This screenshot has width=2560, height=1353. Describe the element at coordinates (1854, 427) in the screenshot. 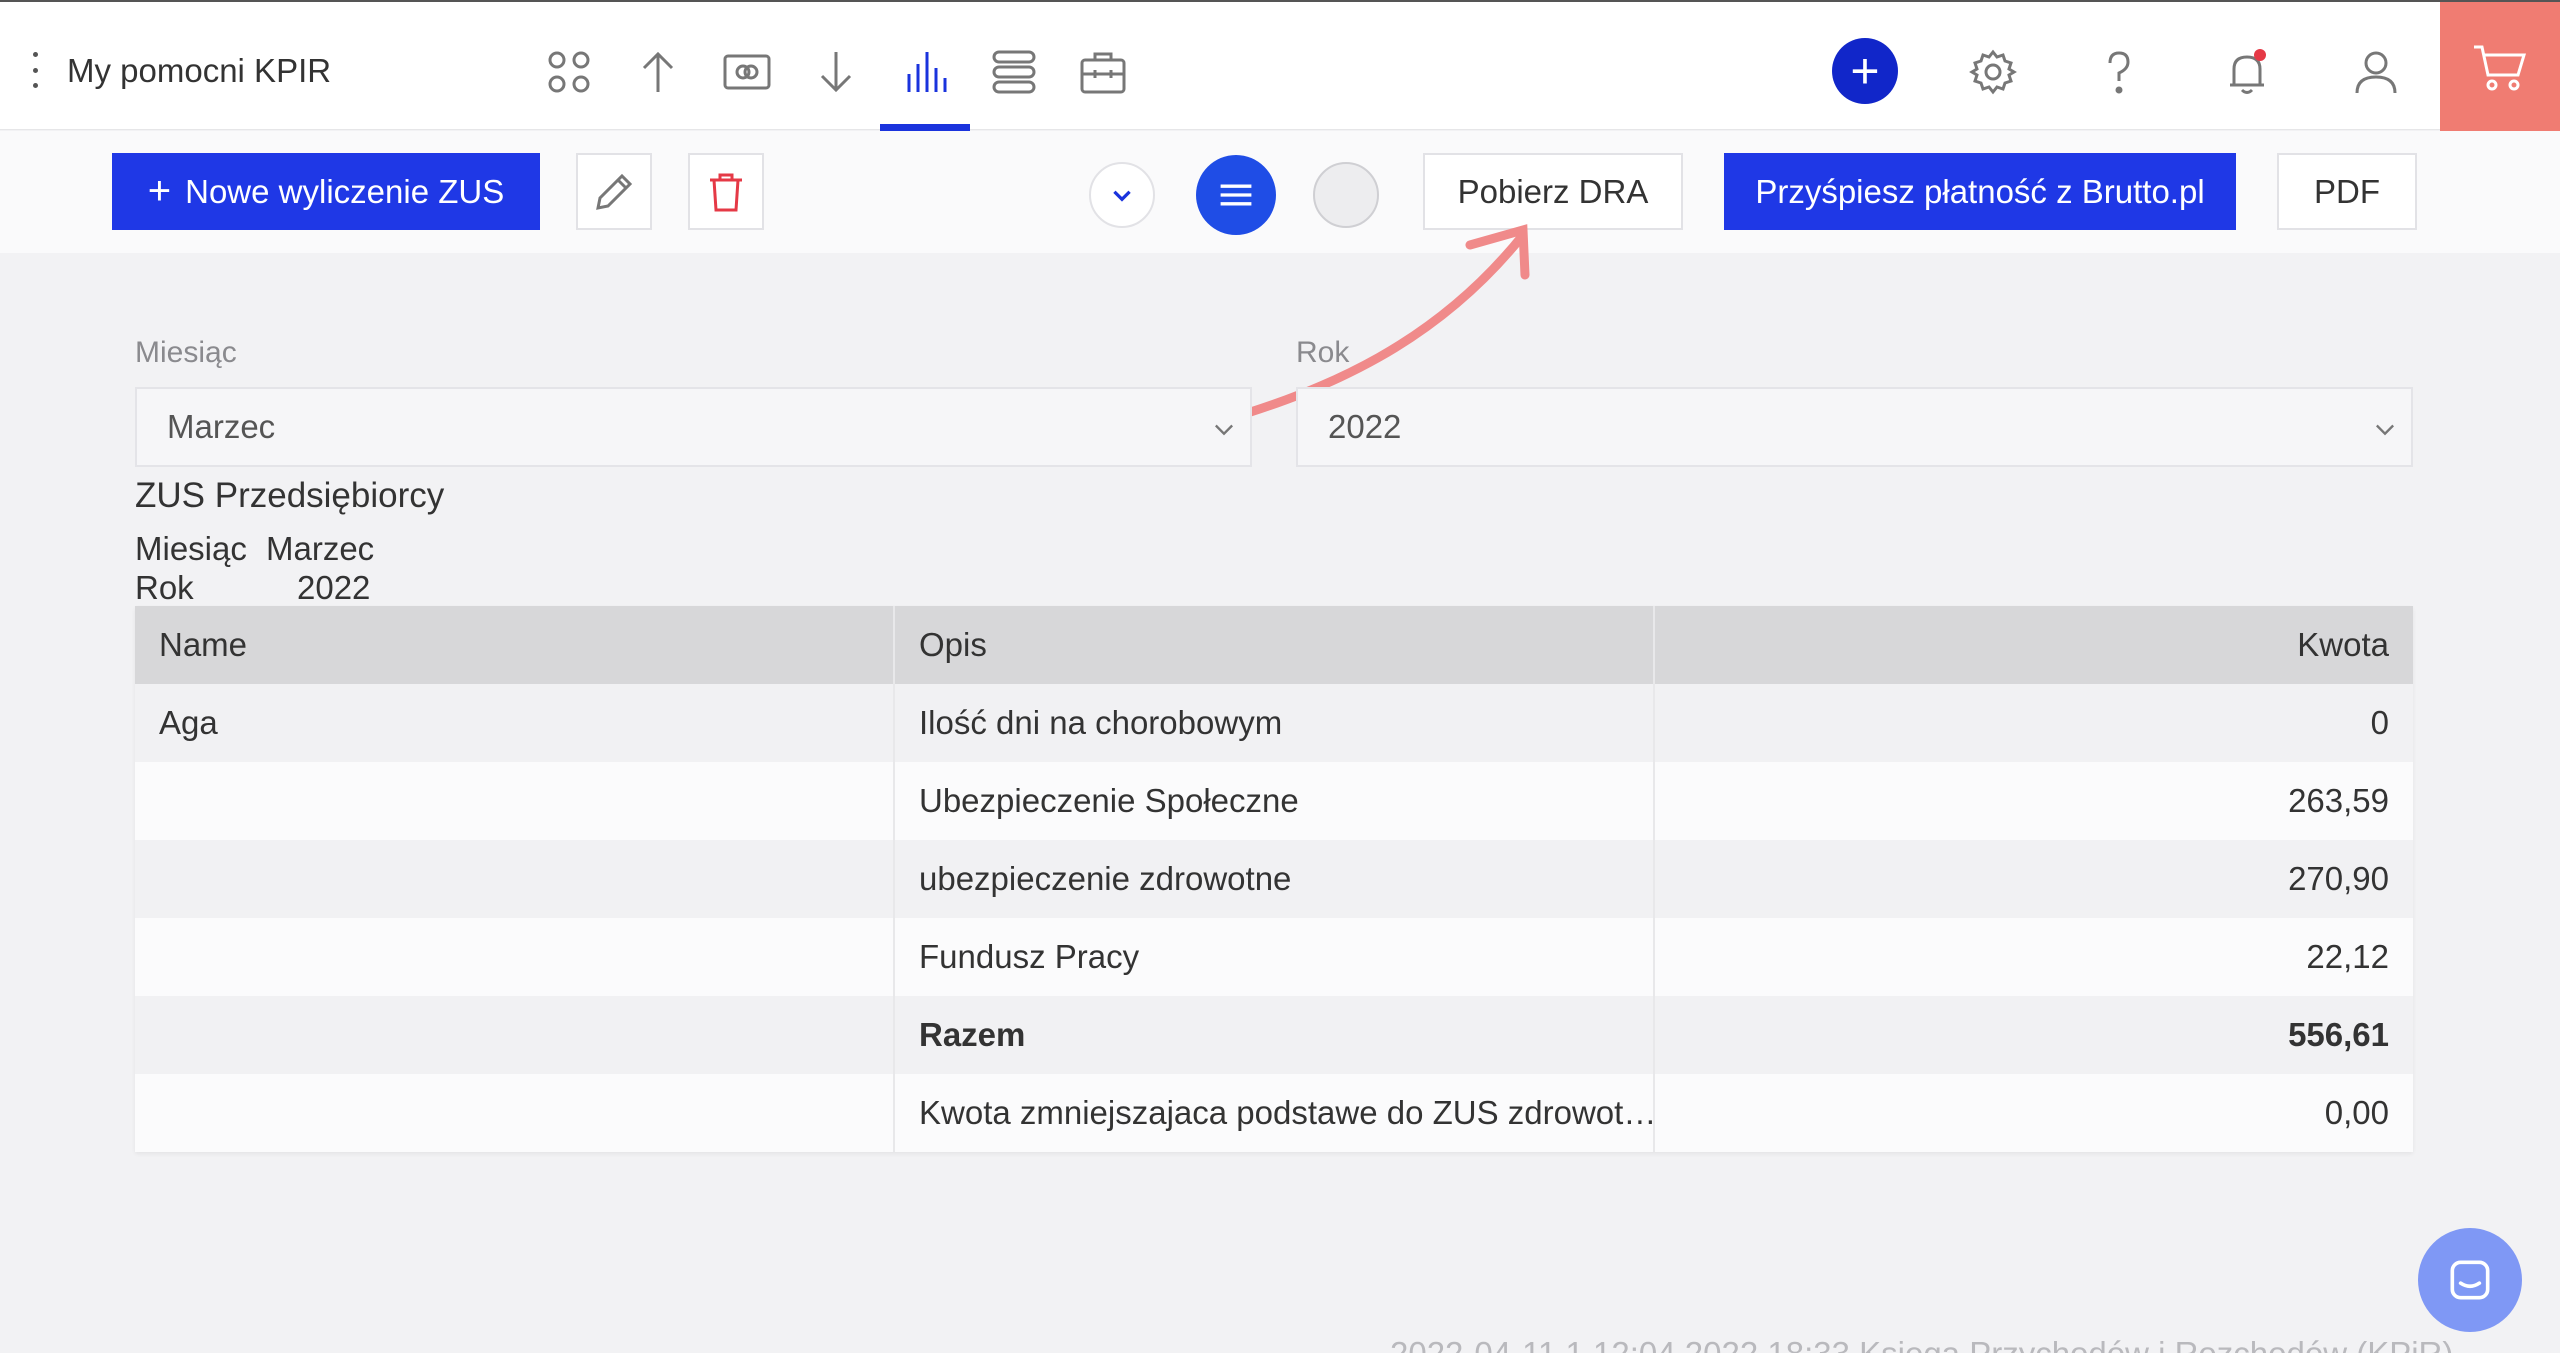

I see `year-select: 2022` at that location.